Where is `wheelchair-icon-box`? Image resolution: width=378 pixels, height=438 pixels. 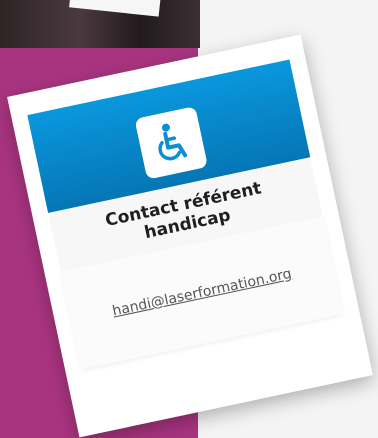 wheelchair-icon-box is located at coordinates (171, 143).